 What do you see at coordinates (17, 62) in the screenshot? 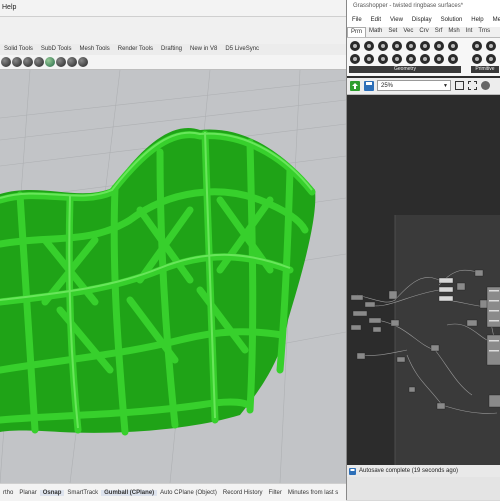
I see `material-sphere-icon` at bounding box center [17, 62].